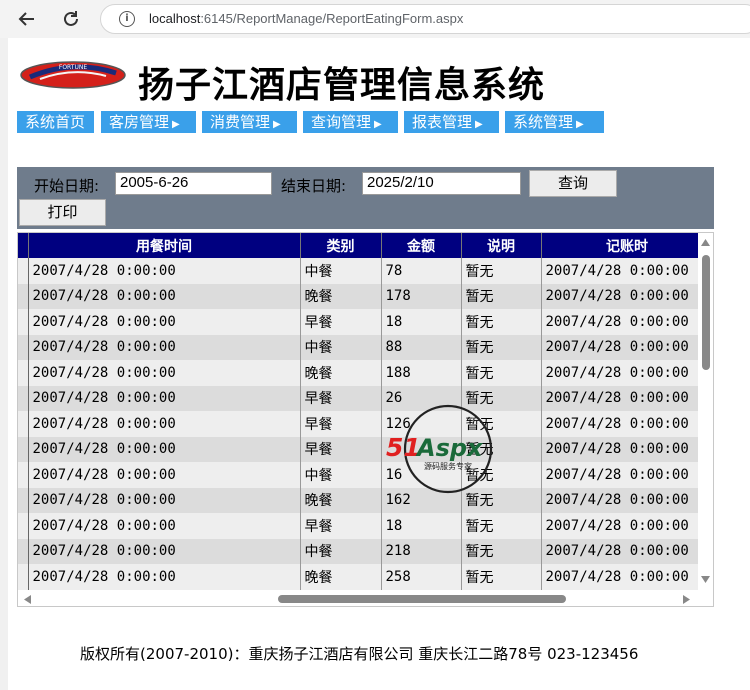 This screenshot has width=750, height=690. Describe the element at coordinates (501, 245) in the screenshot. I see `col-header-note: 说明` at that location.